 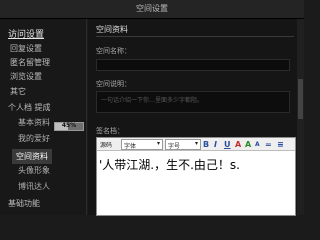 I want to click on space-desc-label: 空间说明：, so click(x=113, y=84).